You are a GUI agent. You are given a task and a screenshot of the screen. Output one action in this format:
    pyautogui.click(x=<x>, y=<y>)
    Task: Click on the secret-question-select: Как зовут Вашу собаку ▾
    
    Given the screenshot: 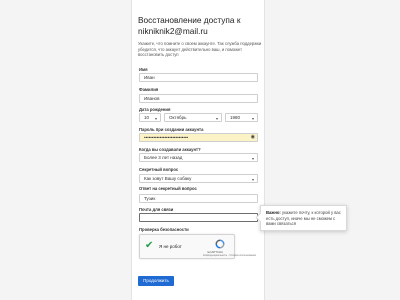 What is the action you would take?
    pyautogui.click(x=198, y=178)
    